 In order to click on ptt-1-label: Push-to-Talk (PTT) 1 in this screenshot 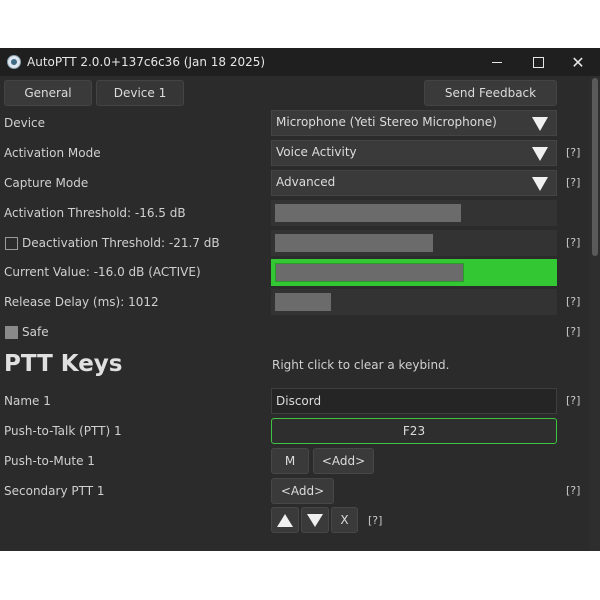, I will do `click(63, 431)`.